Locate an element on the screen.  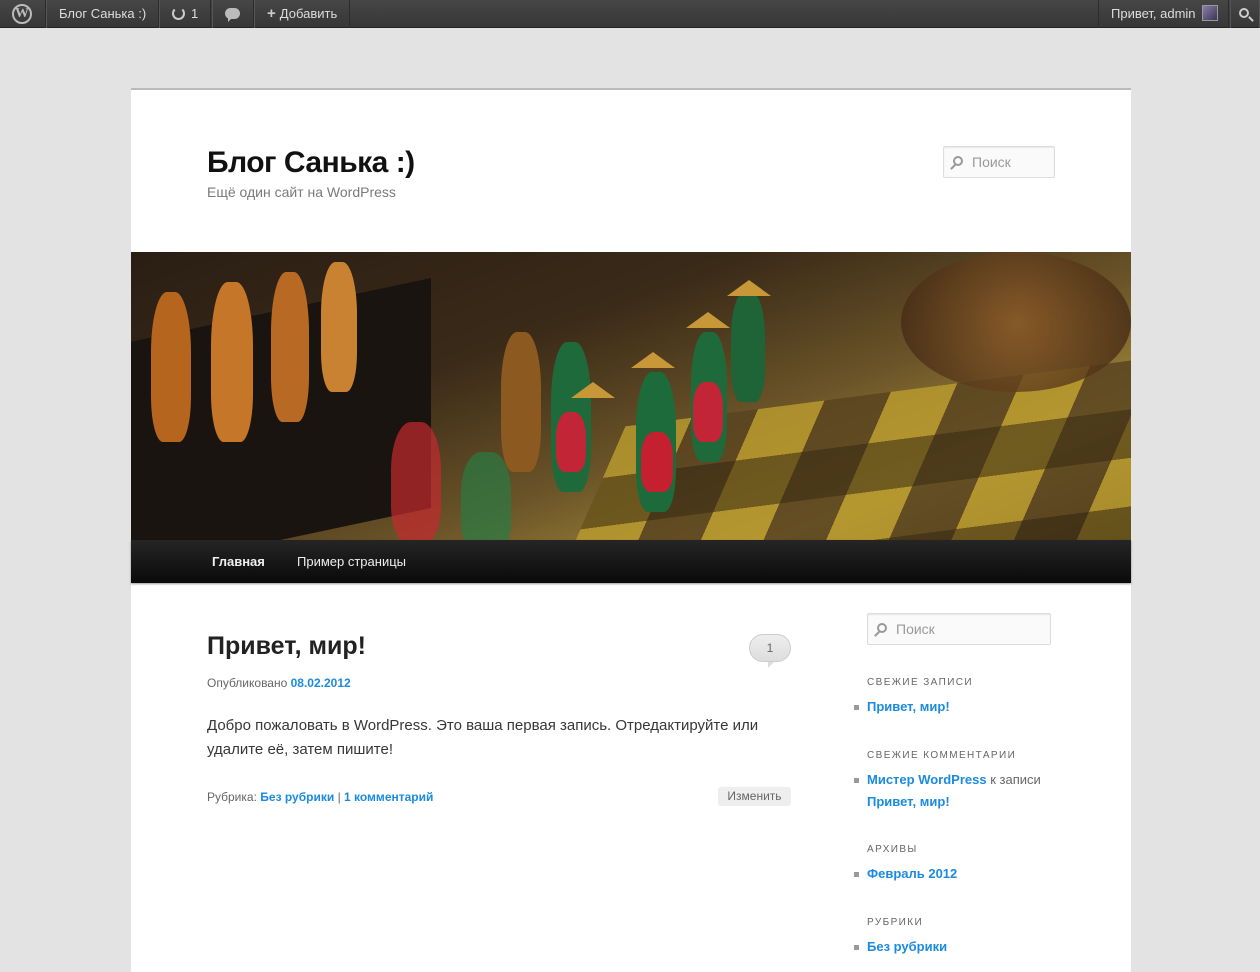
list-item: Февраль 2012 is located at coordinates (960, 874).